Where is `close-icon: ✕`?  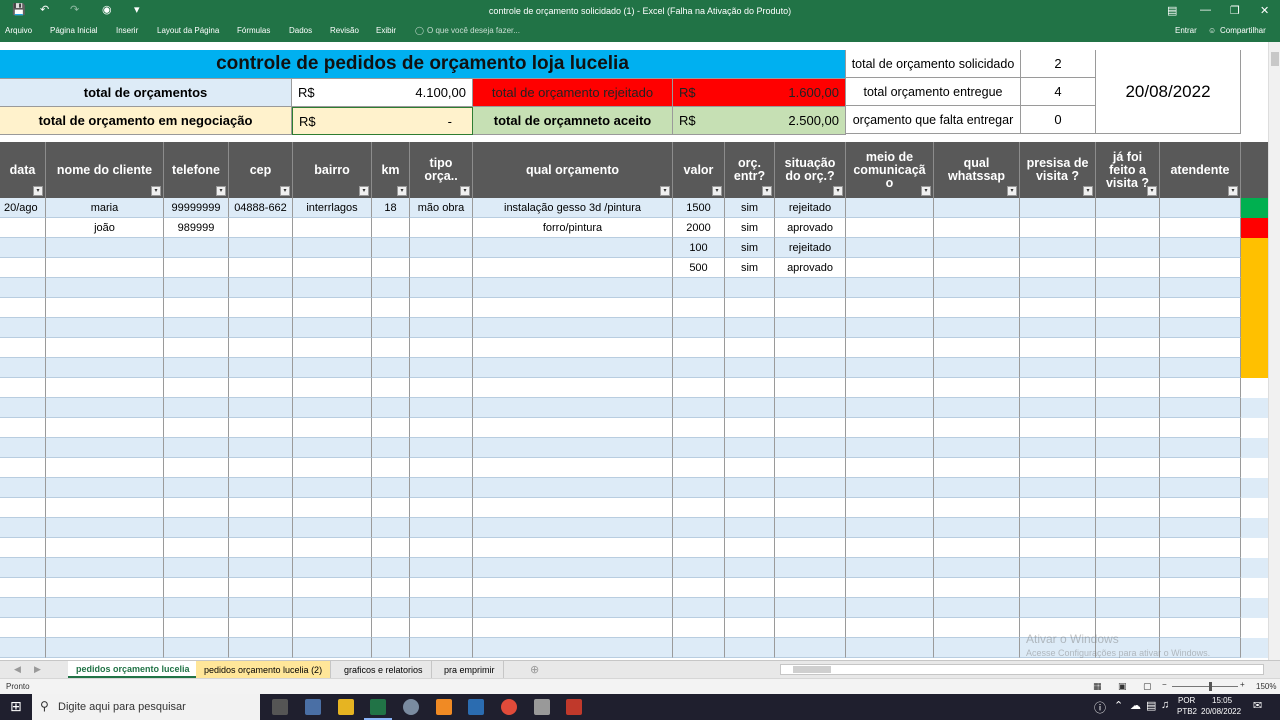
close-icon: ✕ is located at coordinates (1264, 10).